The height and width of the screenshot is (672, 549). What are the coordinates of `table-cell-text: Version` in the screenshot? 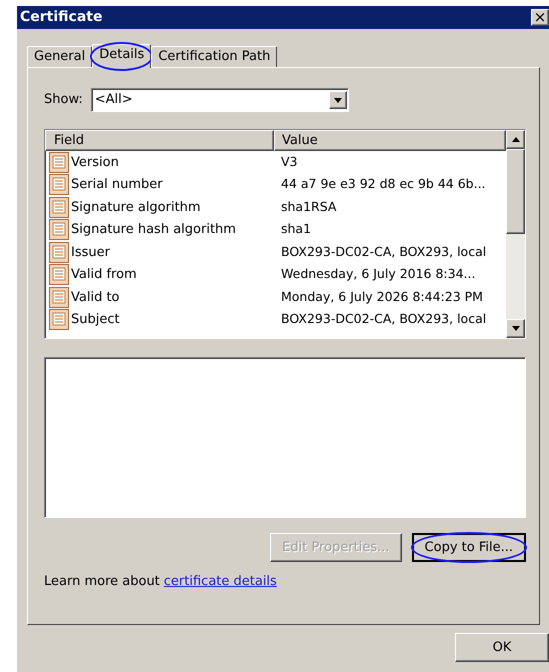 It's located at (95, 163).